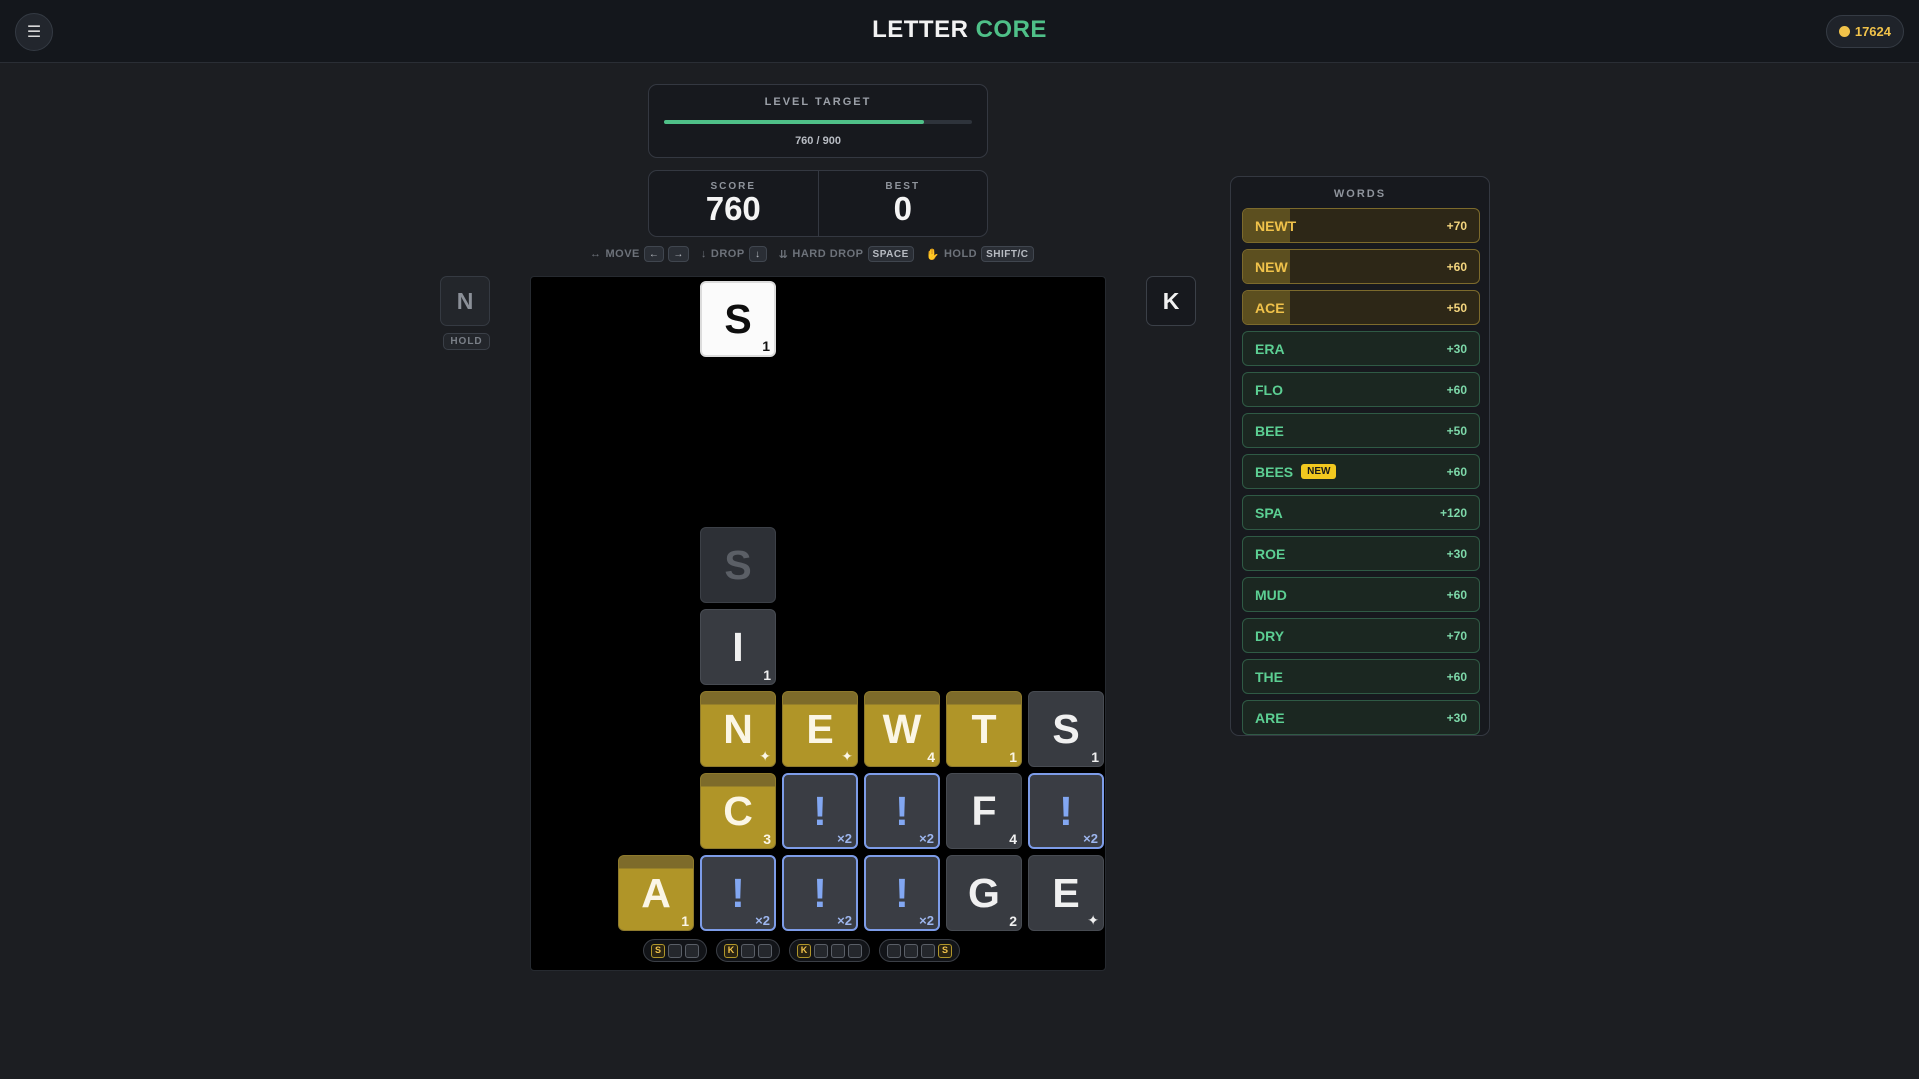  Describe the element at coordinates (1270, 718) in the screenshot. I see `word-label-group: ARE` at that location.